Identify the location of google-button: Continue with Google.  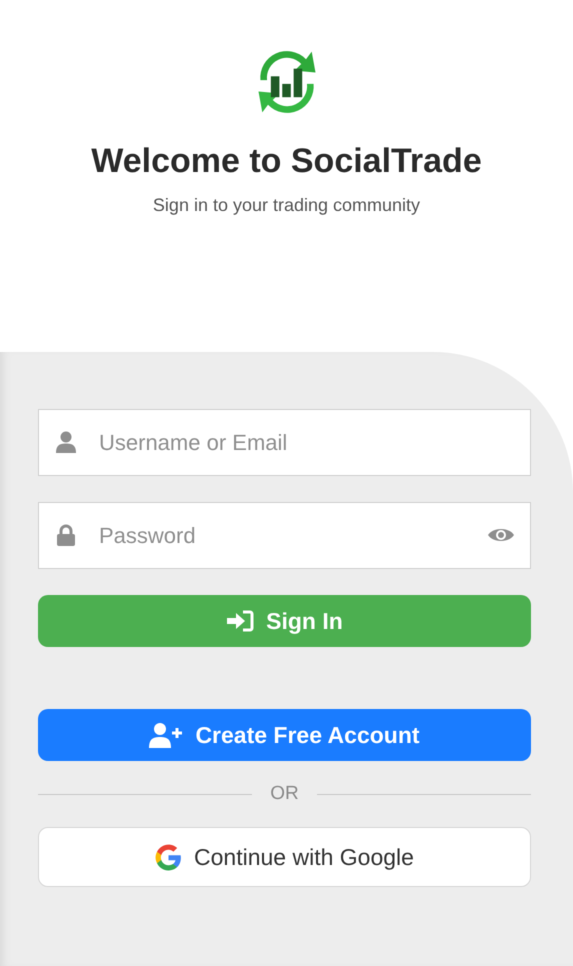
(284, 857).